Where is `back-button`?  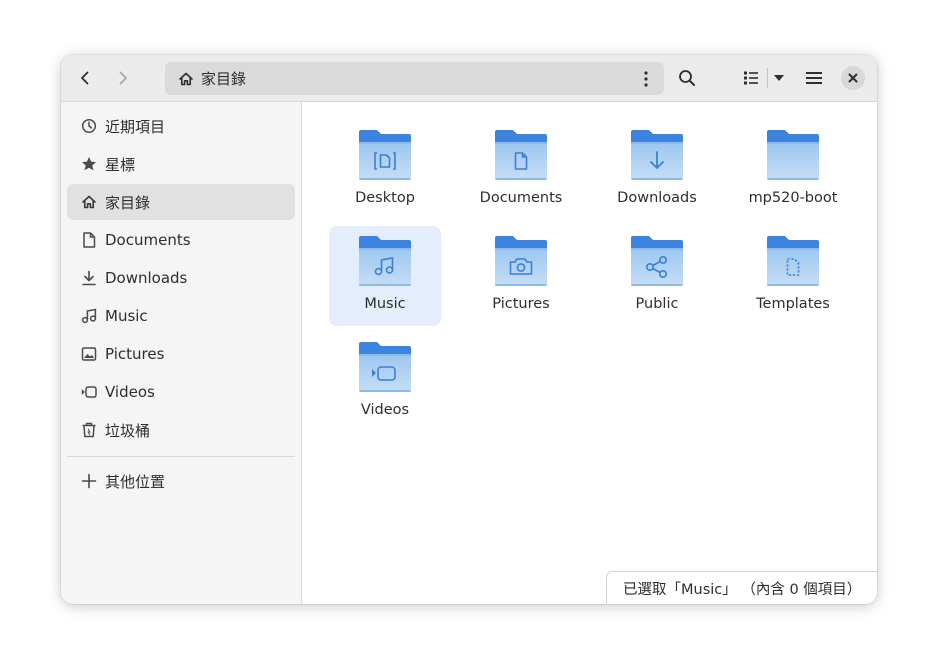
back-button is located at coordinates (85, 78).